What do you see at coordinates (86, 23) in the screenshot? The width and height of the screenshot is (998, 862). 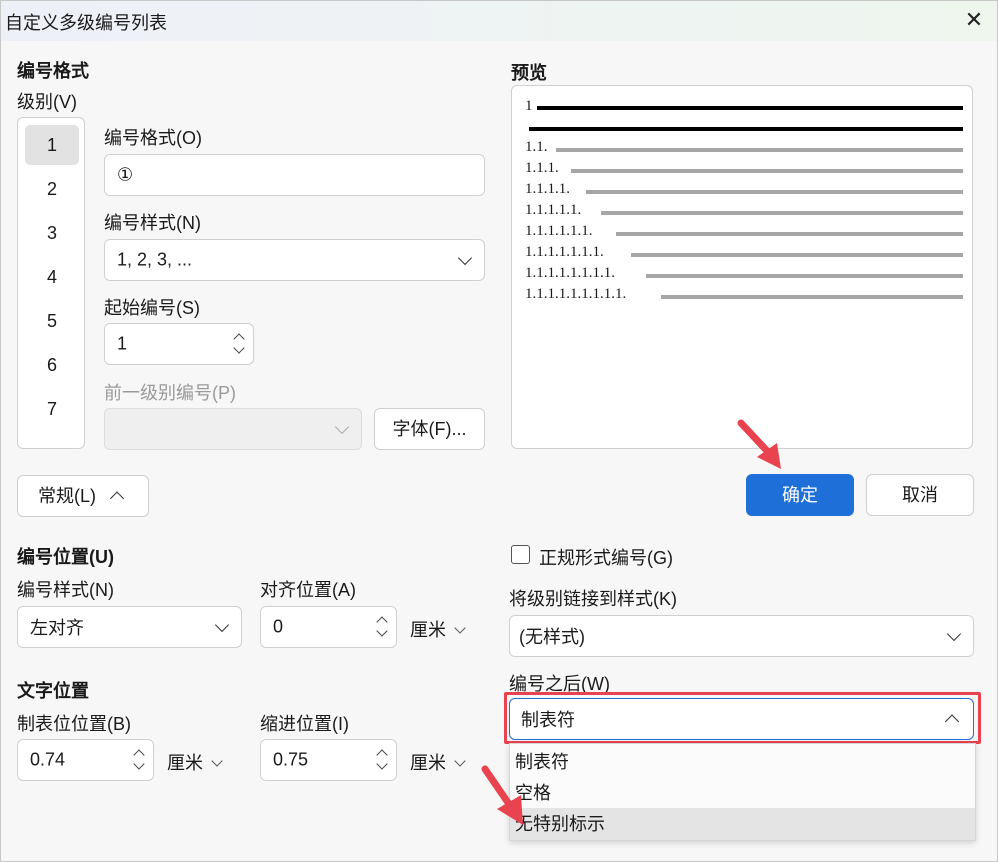 I see `dialog-title: 自定义多级编号列表` at bounding box center [86, 23].